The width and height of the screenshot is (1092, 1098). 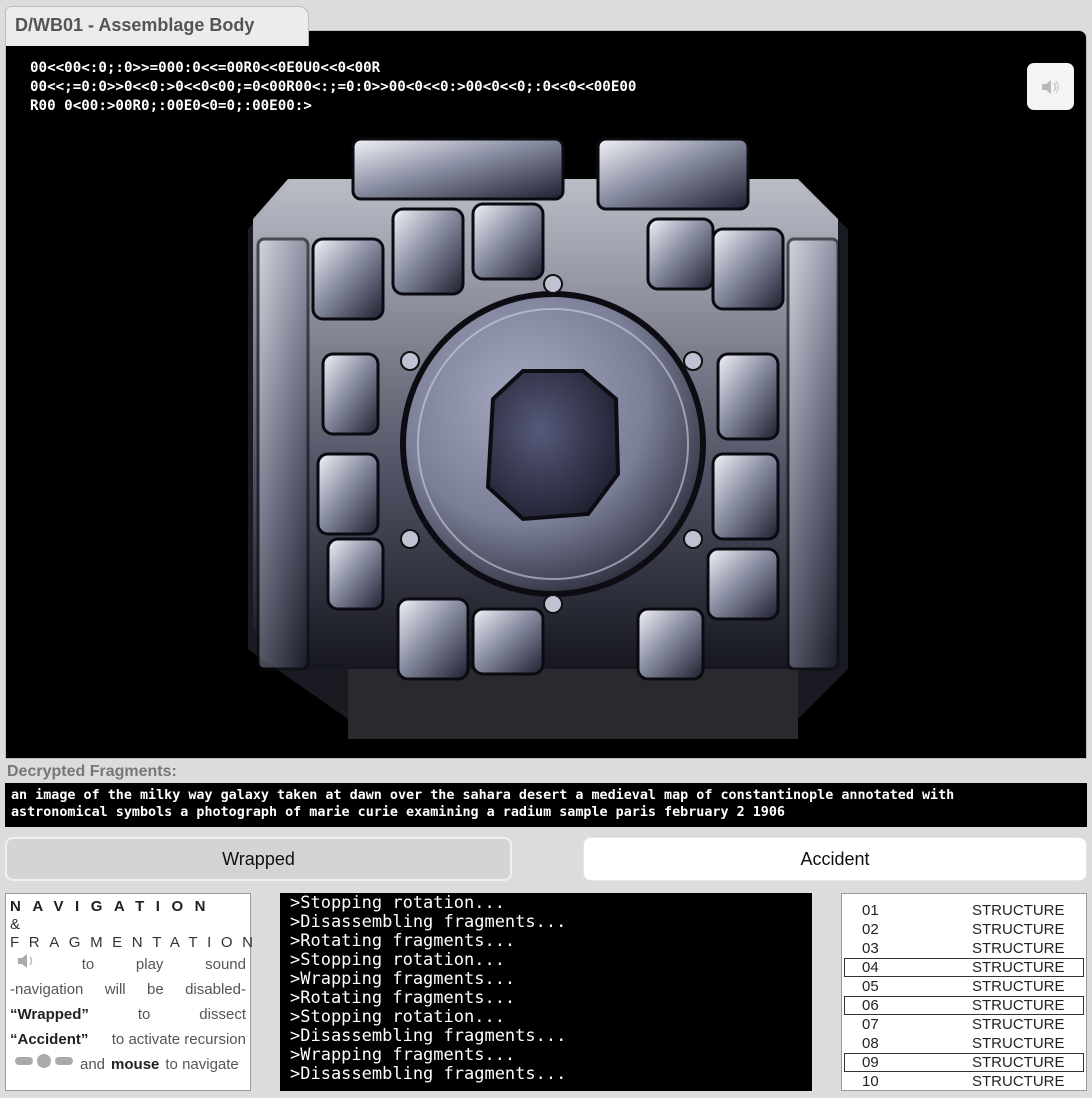 I want to click on help-line-mouse: and mouse to navigate, so click(x=128, y=1064).